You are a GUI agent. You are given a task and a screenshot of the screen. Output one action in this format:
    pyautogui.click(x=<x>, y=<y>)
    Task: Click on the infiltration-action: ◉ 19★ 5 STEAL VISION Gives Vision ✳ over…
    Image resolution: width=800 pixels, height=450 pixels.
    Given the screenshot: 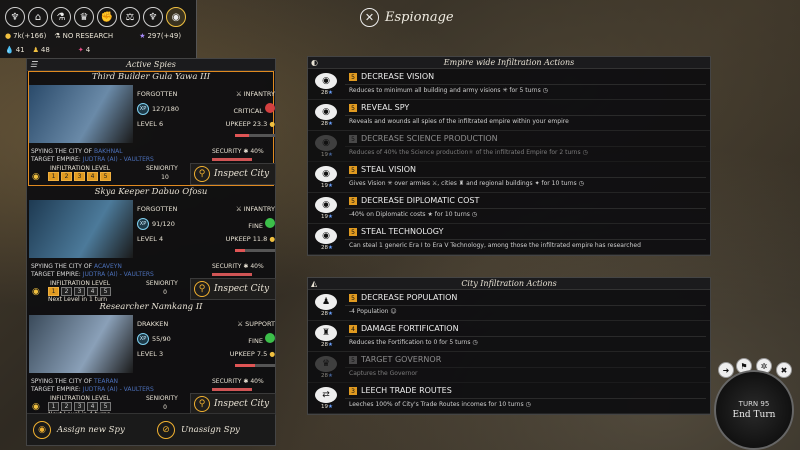 What is the action you would take?
    pyautogui.click(x=509, y=177)
    